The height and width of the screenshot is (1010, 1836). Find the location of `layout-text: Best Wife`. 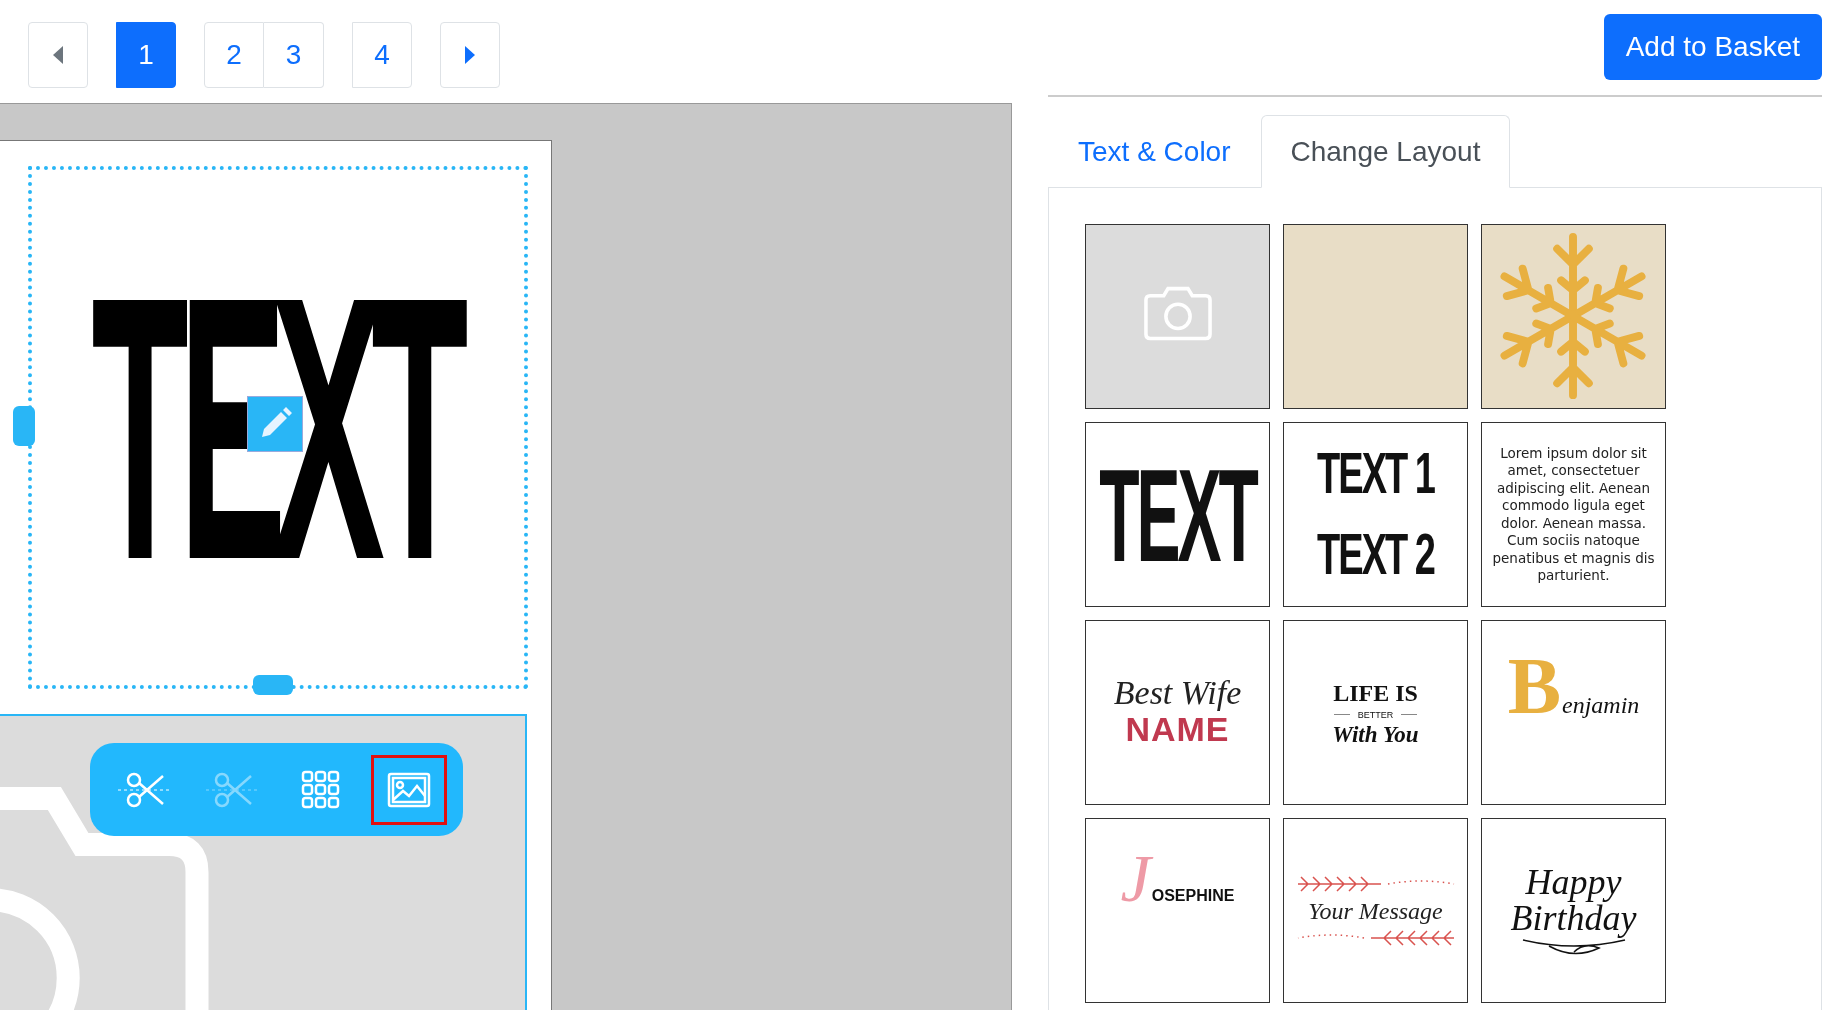

layout-text: Best Wife is located at coordinates (1177, 693).